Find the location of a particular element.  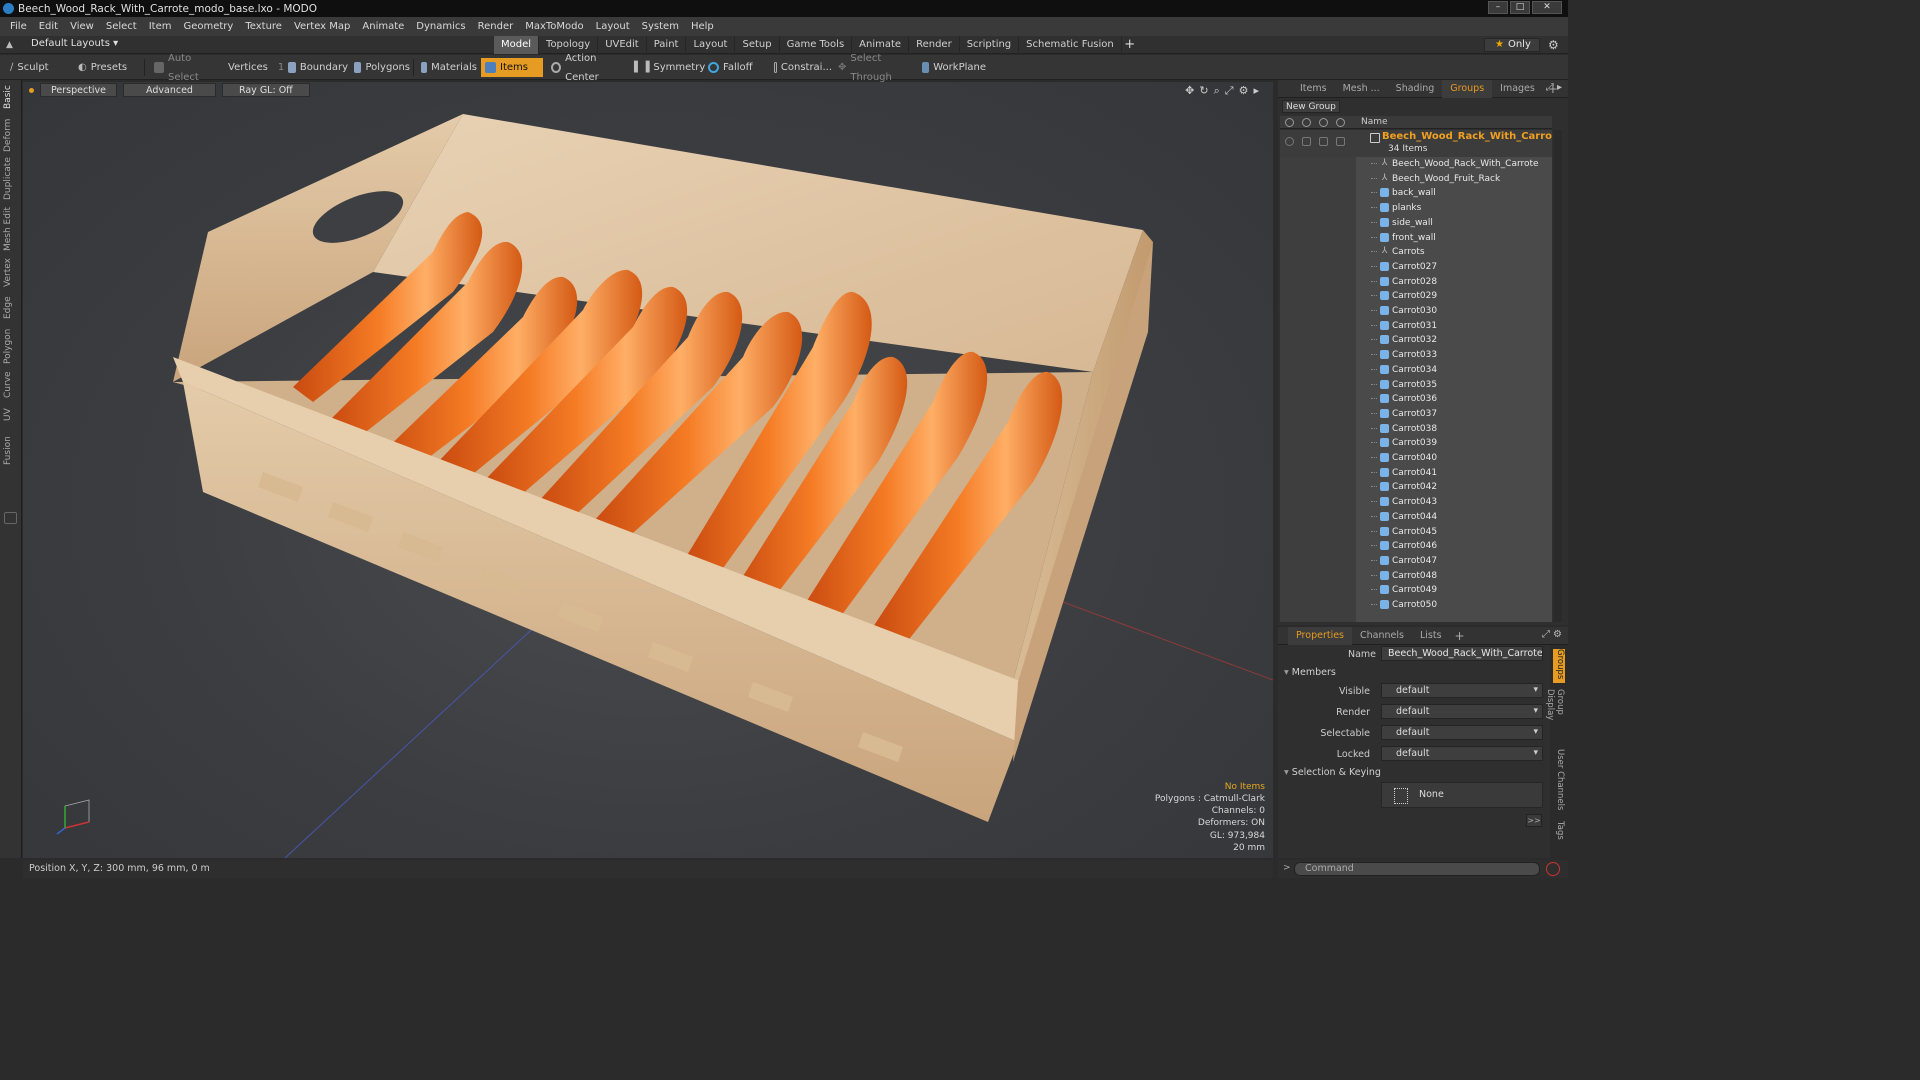

list-item: Carrot036 is located at coordinates (1416, 399).